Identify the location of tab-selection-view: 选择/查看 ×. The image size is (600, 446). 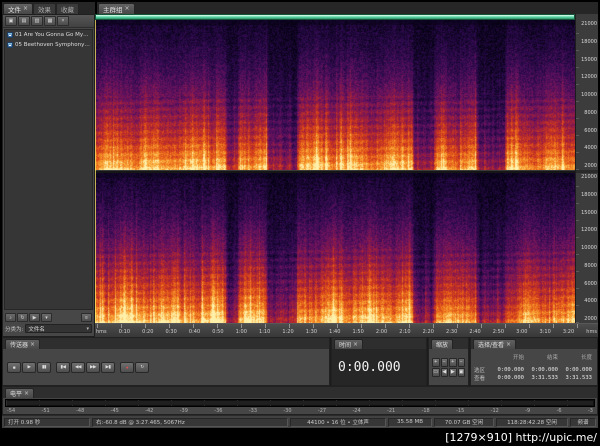
(495, 344).